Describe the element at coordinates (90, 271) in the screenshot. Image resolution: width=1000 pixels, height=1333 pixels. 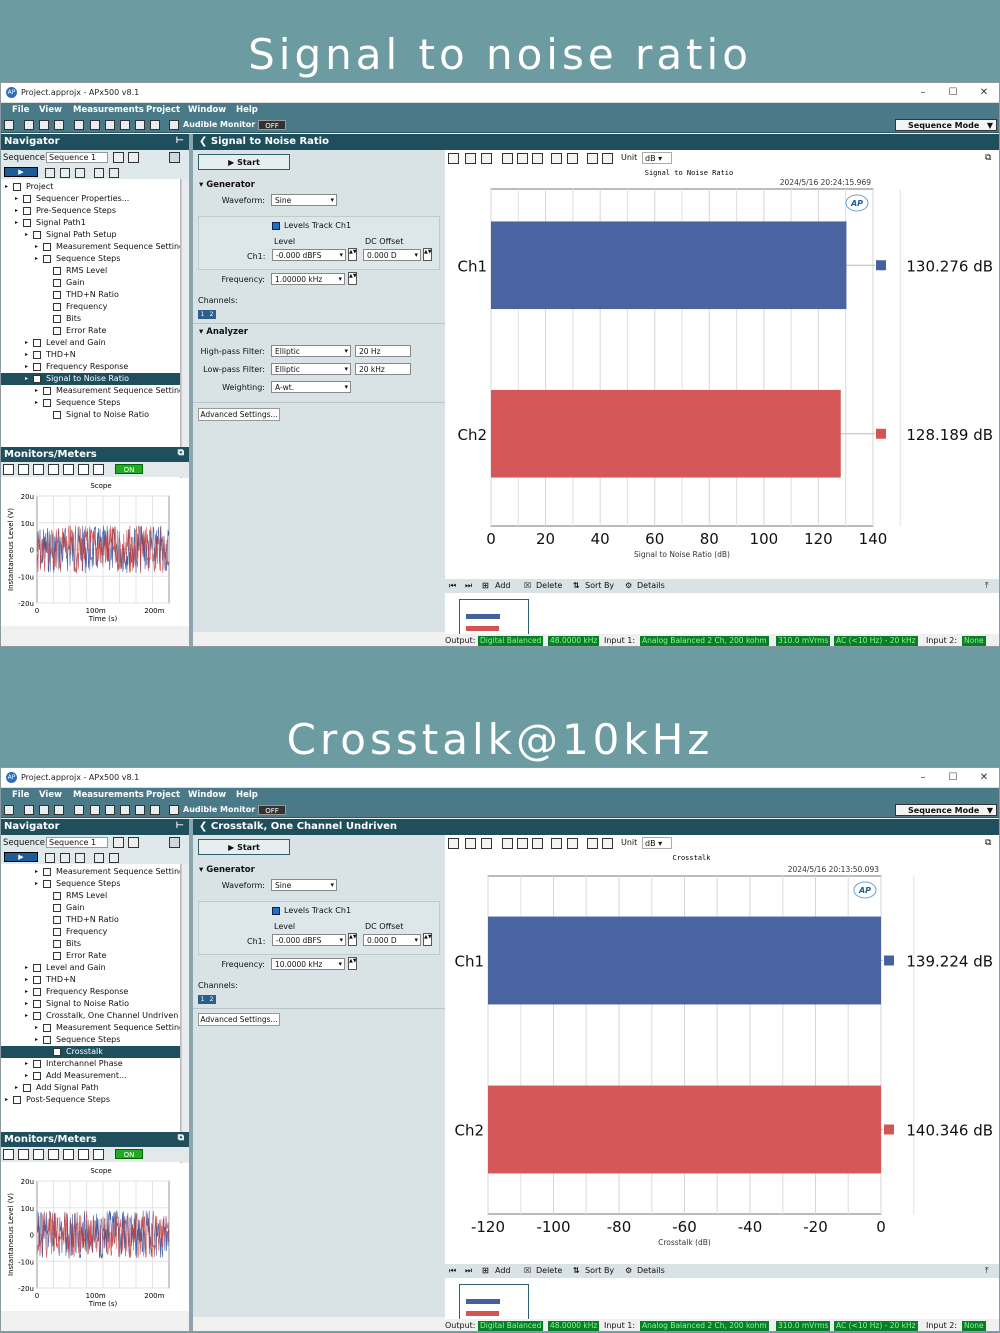
I see `tree-item: RMS Level` at that location.